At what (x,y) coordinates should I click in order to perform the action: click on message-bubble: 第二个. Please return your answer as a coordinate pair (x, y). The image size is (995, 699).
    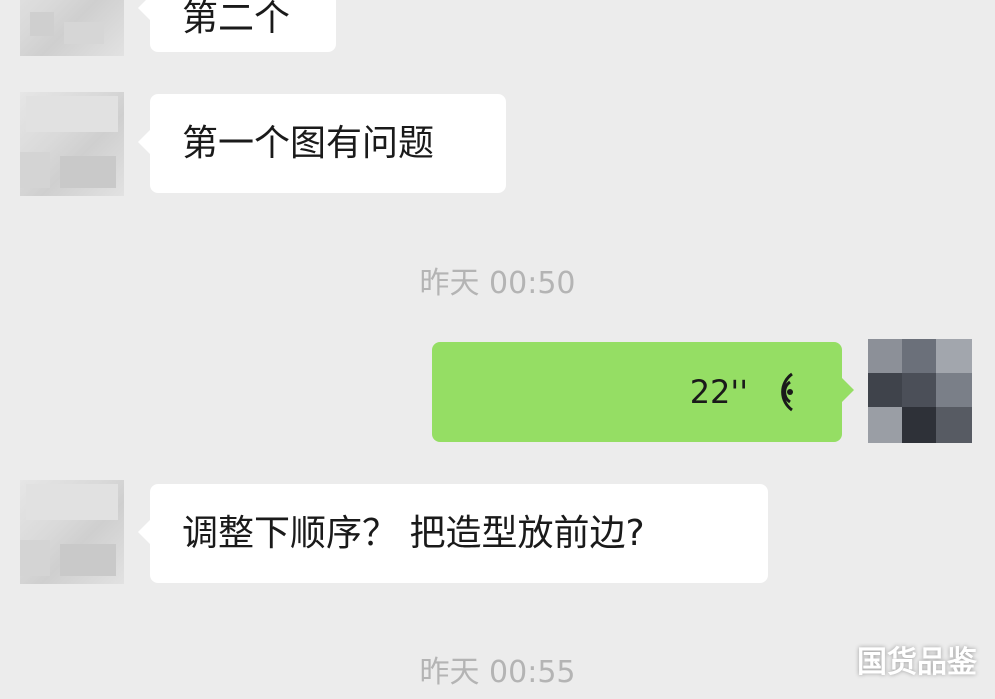
    Looking at the image, I should click on (237, 26).